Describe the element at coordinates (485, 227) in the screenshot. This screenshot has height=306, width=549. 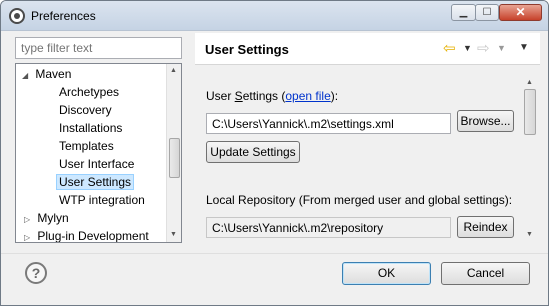
I see `reindex-button: Reindex` at that location.